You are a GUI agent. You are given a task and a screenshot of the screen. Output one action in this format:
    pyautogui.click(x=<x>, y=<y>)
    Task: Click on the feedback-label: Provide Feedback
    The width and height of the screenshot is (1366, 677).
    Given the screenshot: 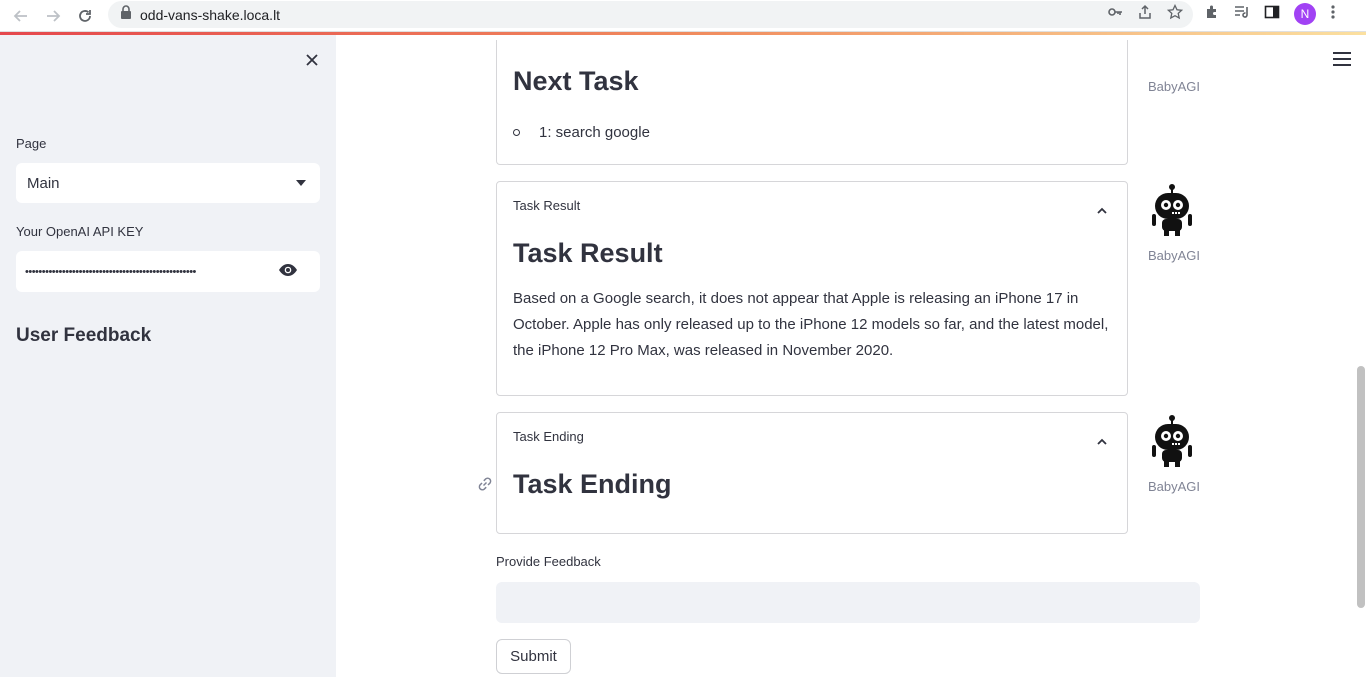 What is the action you would take?
    pyautogui.click(x=548, y=561)
    